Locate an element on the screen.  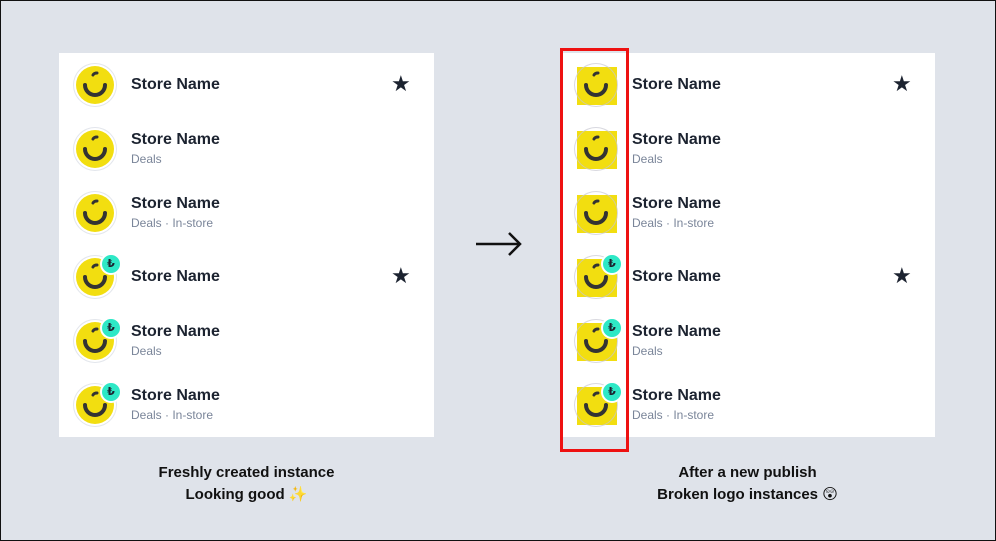
store-list-item: ₺ Store Name Deals is located at coordinates (246, 341).